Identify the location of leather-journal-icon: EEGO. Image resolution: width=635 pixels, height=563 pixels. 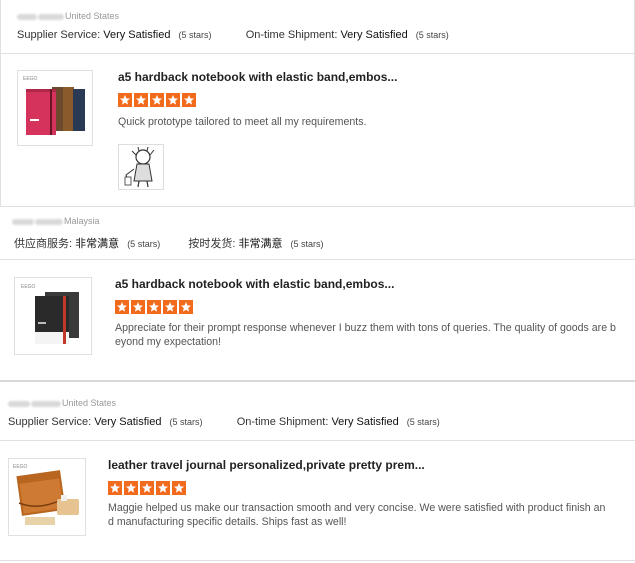
(46, 494).